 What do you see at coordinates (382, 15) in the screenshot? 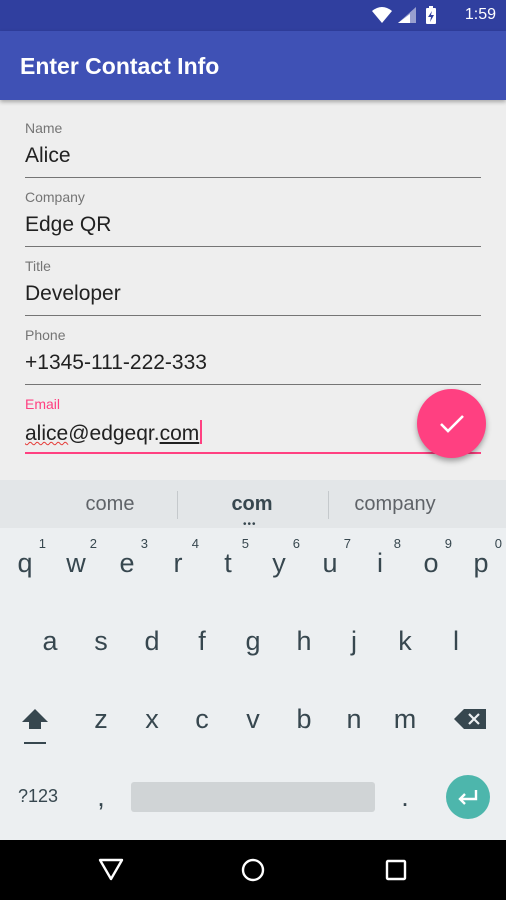
I see `wifi-icon` at bounding box center [382, 15].